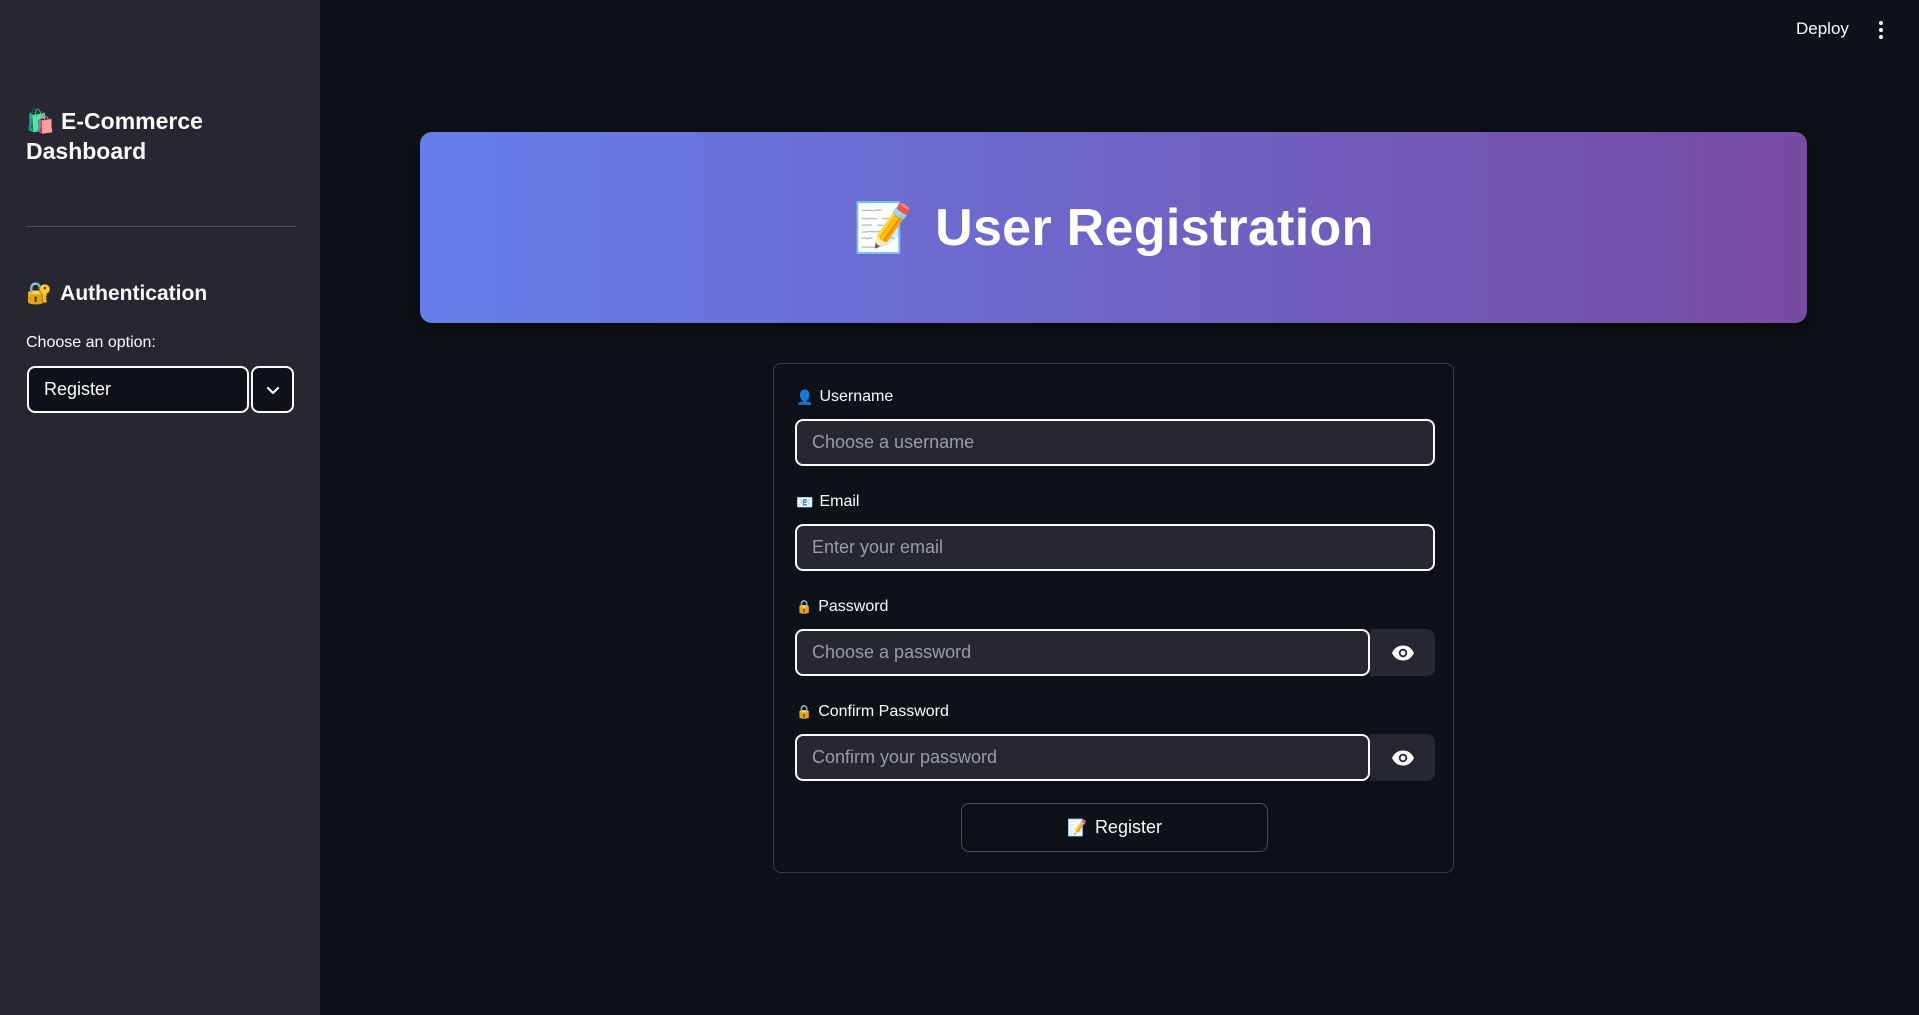 Image resolution: width=1919 pixels, height=1015 pixels. What do you see at coordinates (161, 226) in the screenshot?
I see `sidebar-divider` at bounding box center [161, 226].